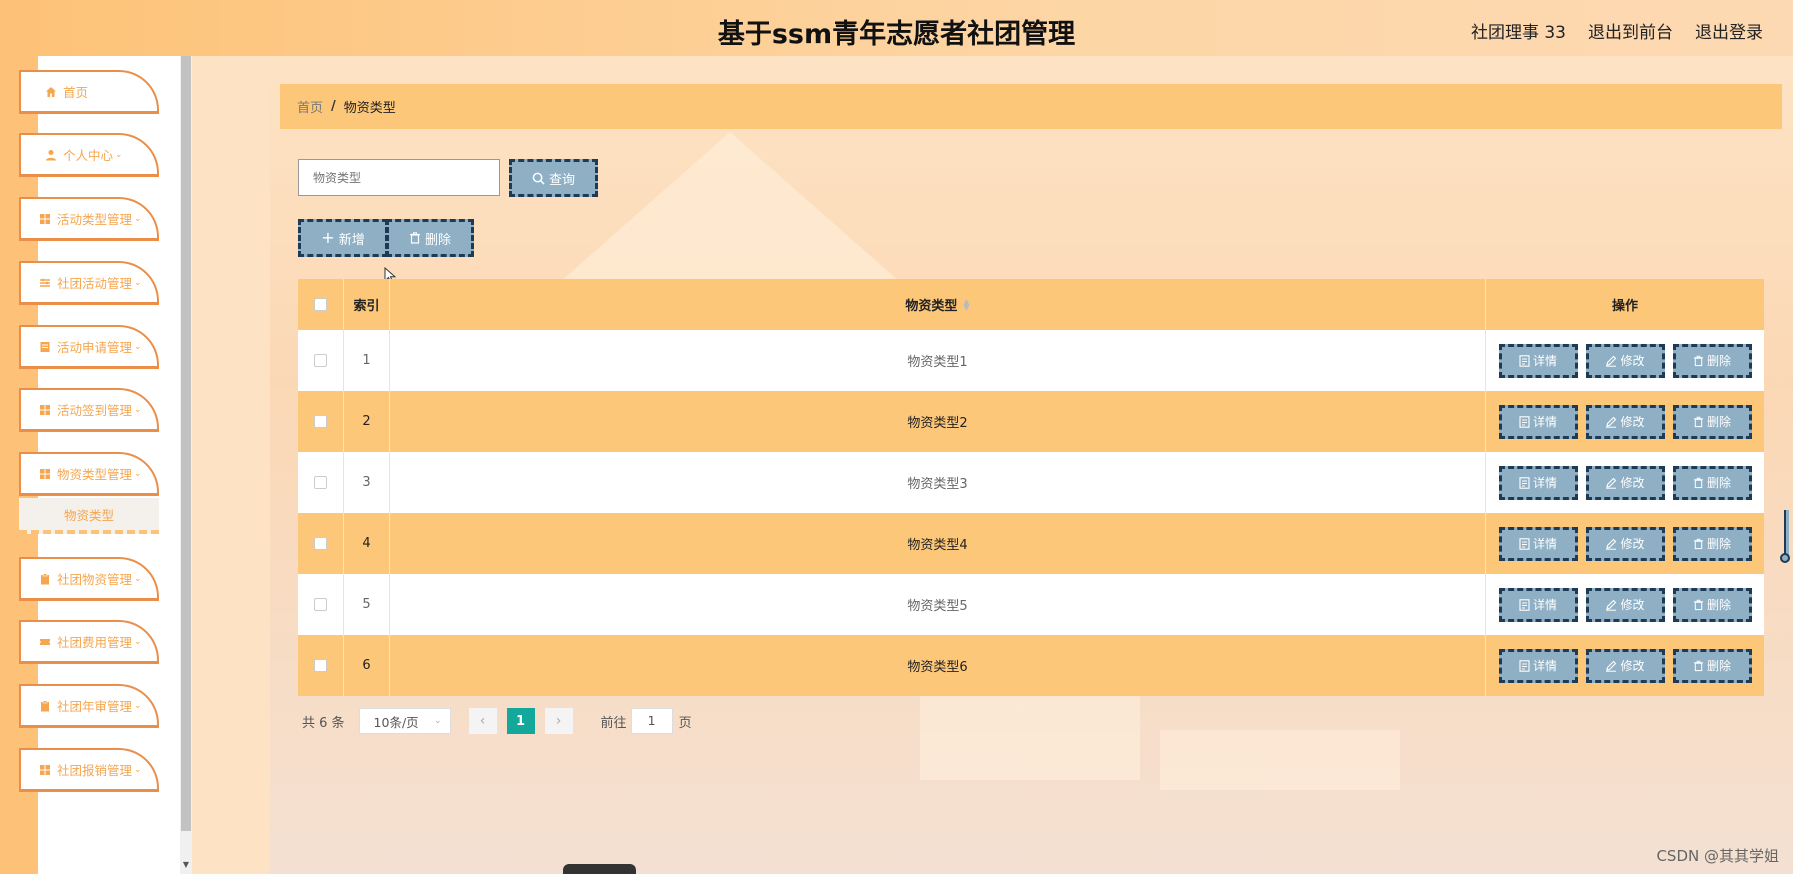  Describe the element at coordinates (351, 240) in the screenshot. I see `add-button-label: 新增` at that location.